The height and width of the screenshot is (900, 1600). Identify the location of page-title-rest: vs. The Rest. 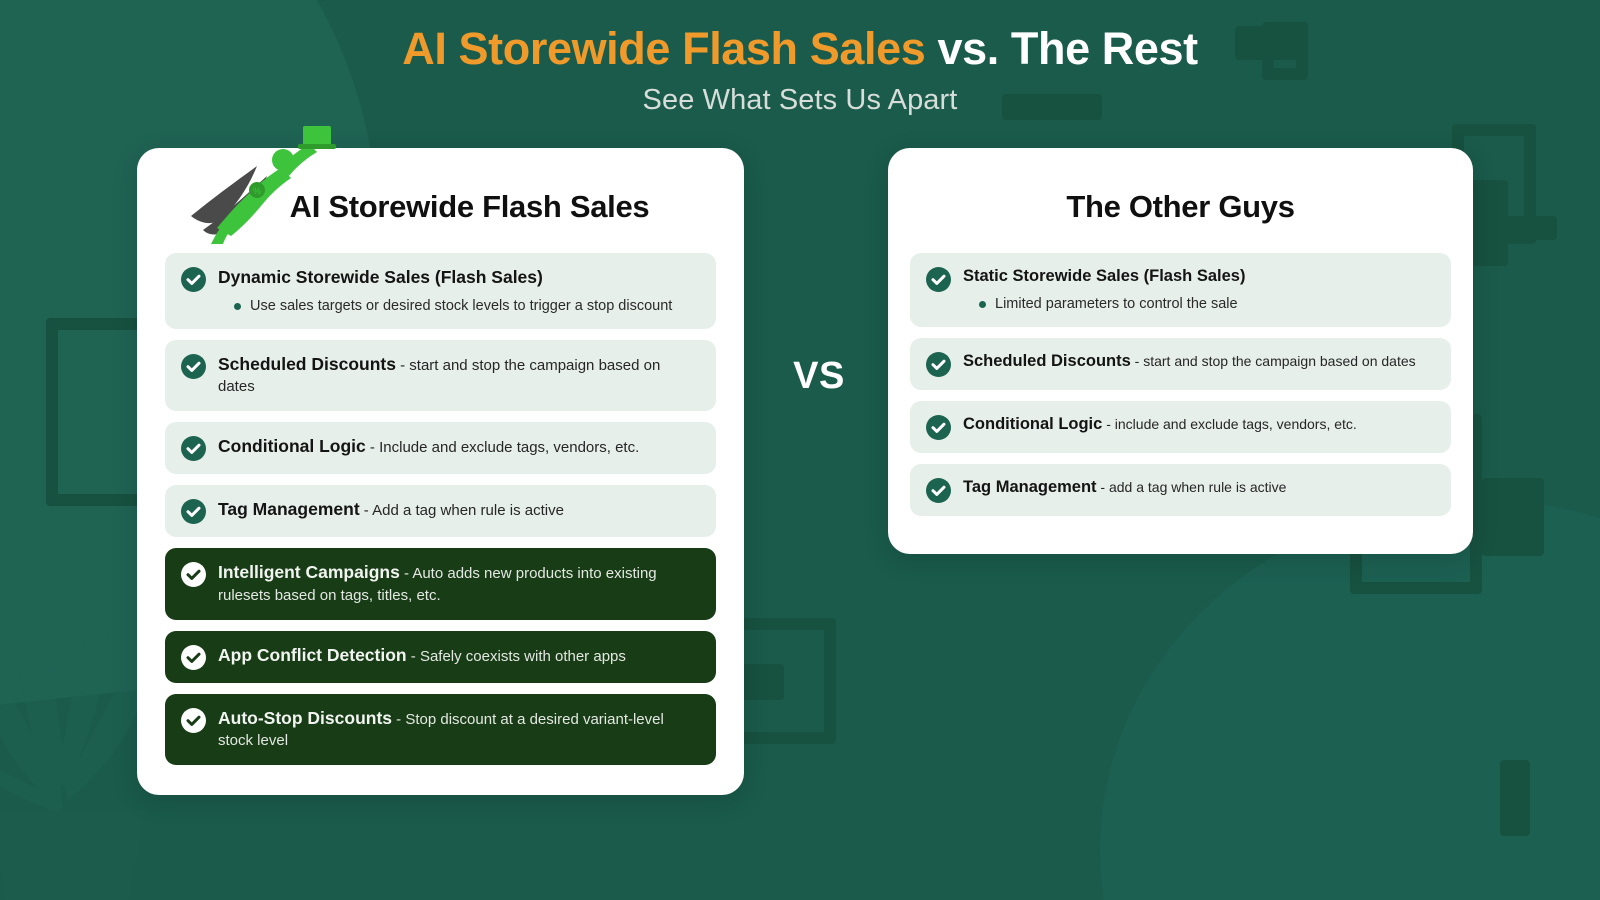
(1061, 48).